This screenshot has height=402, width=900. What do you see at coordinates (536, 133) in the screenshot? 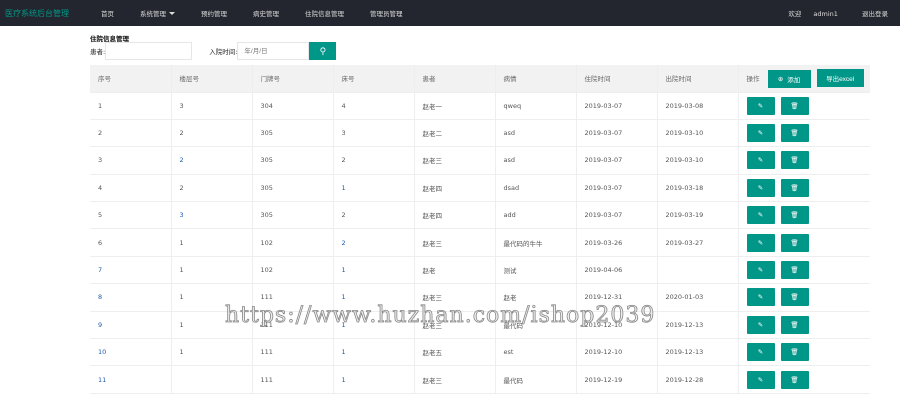
I see `cell-condition: asd` at bounding box center [536, 133].